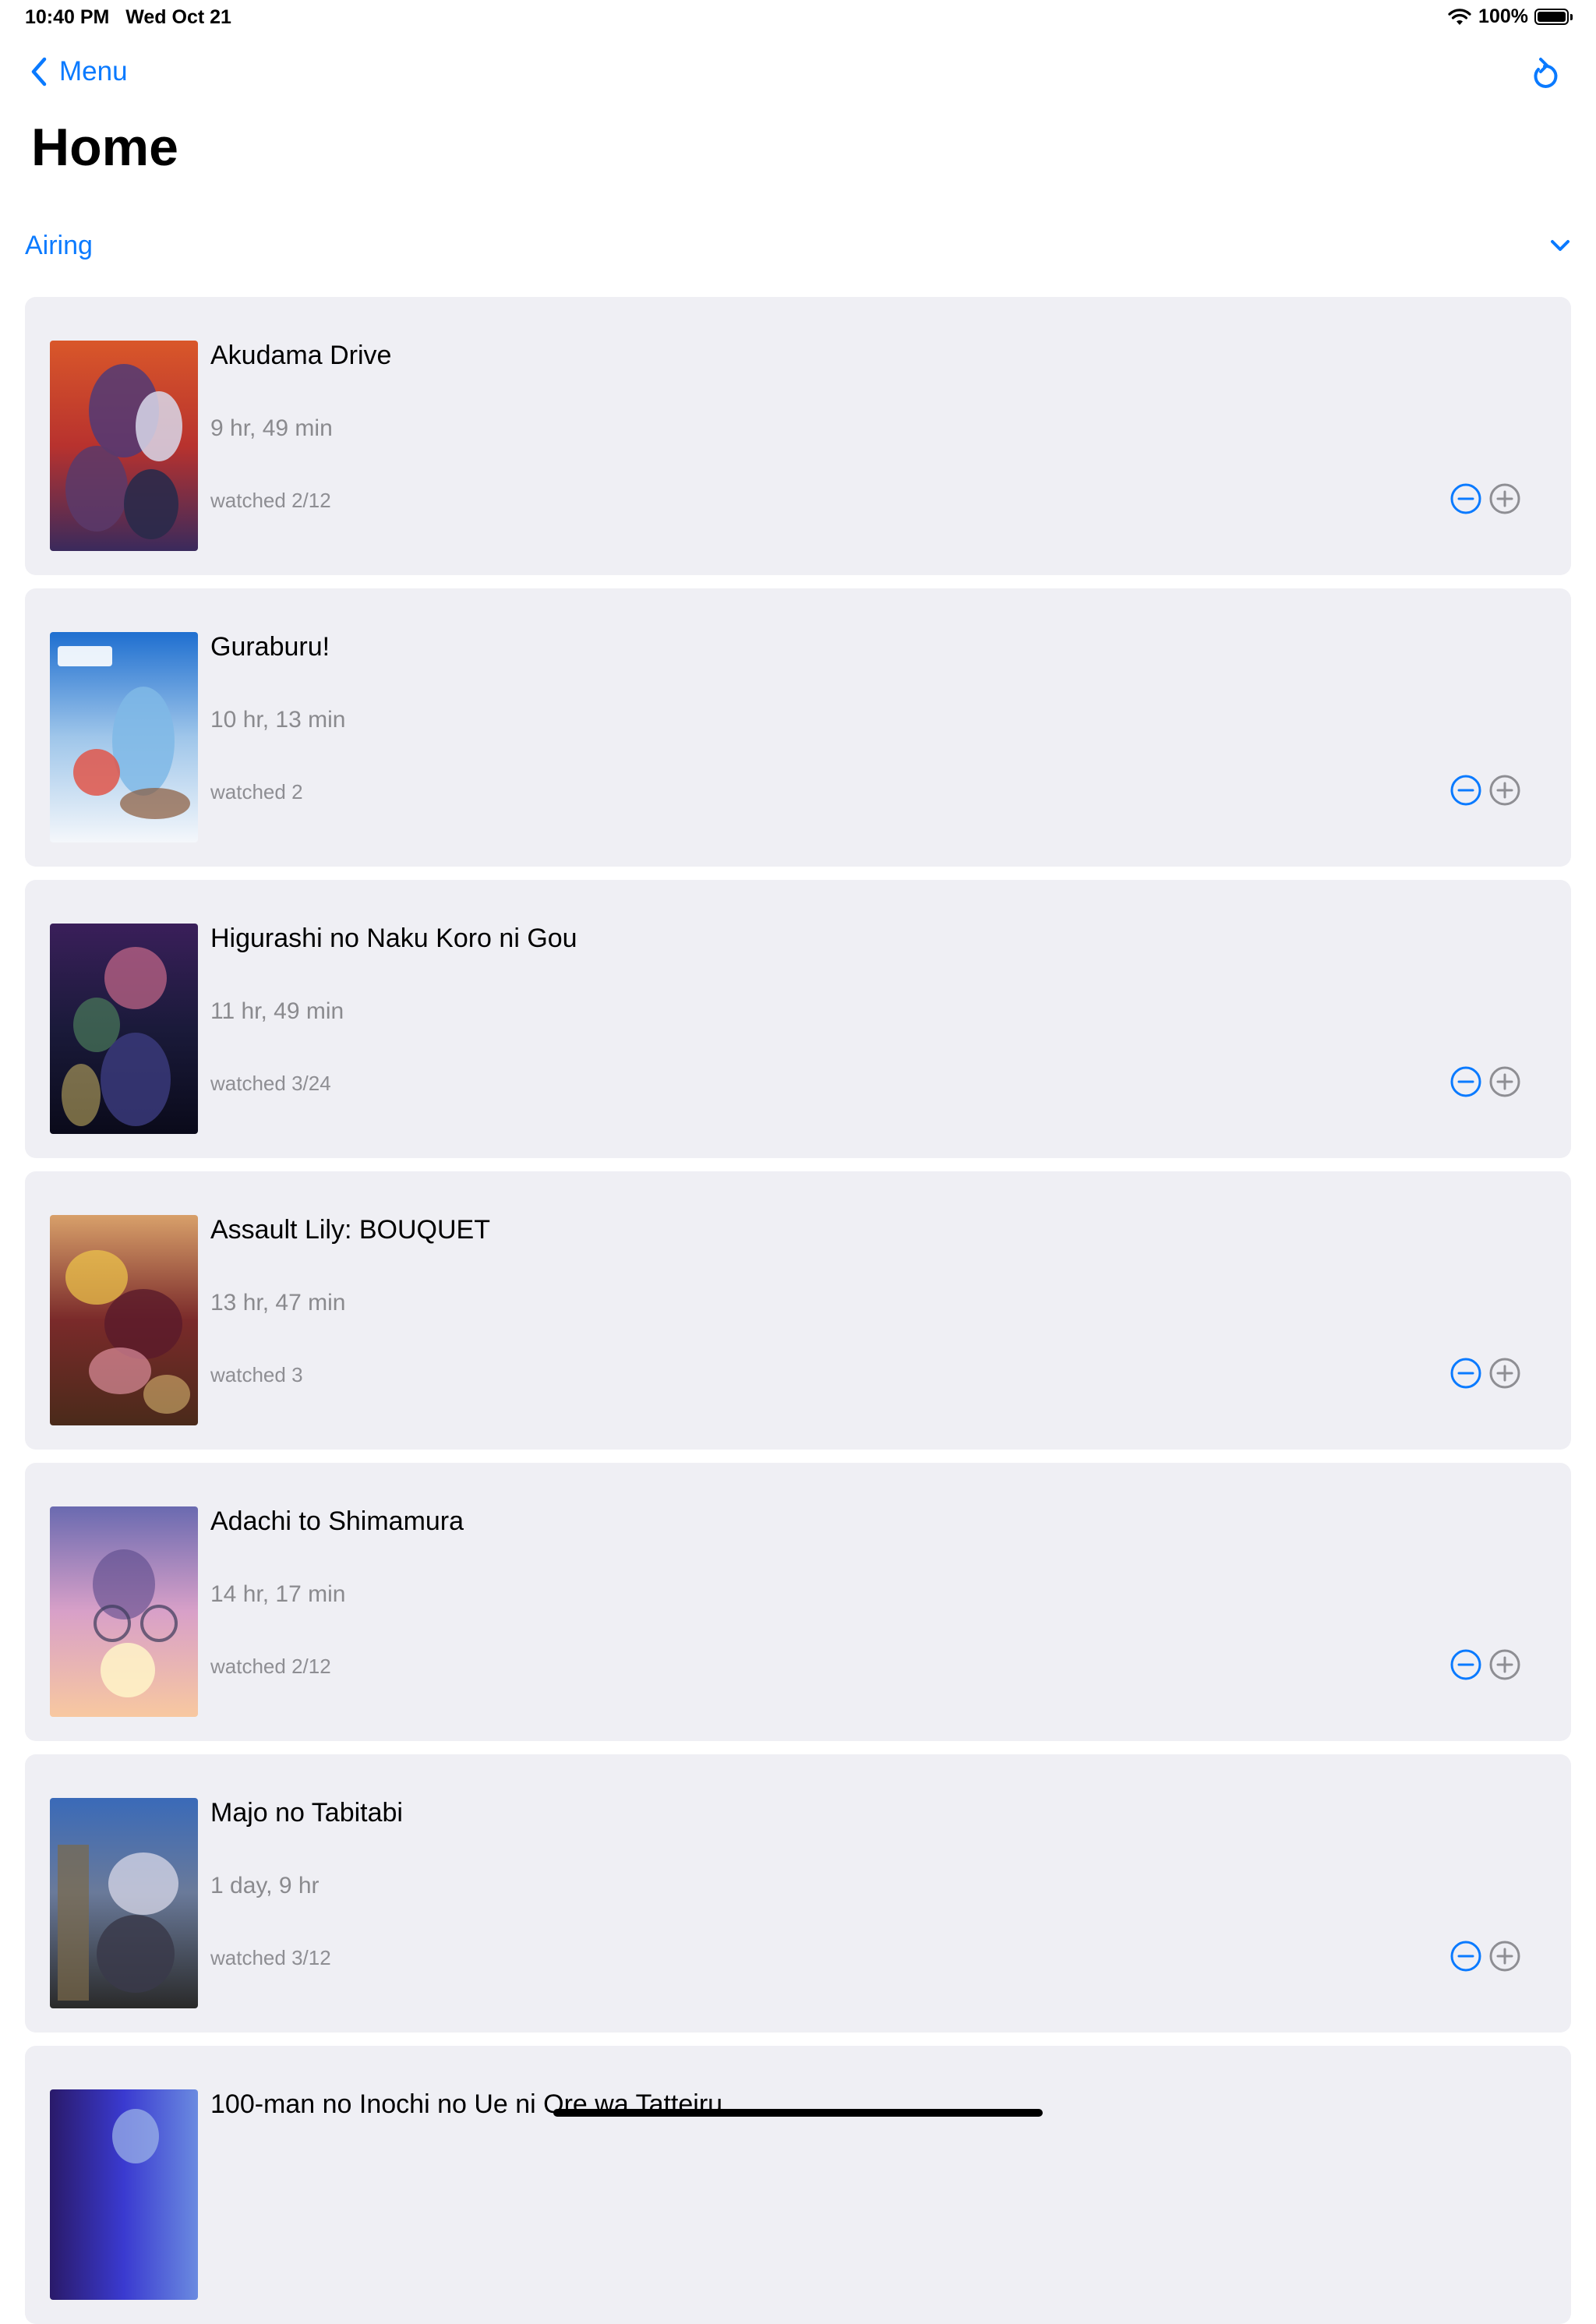 This screenshot has width=1596, height=2324. I want to click on wifi-icon, so click(1459, 16).